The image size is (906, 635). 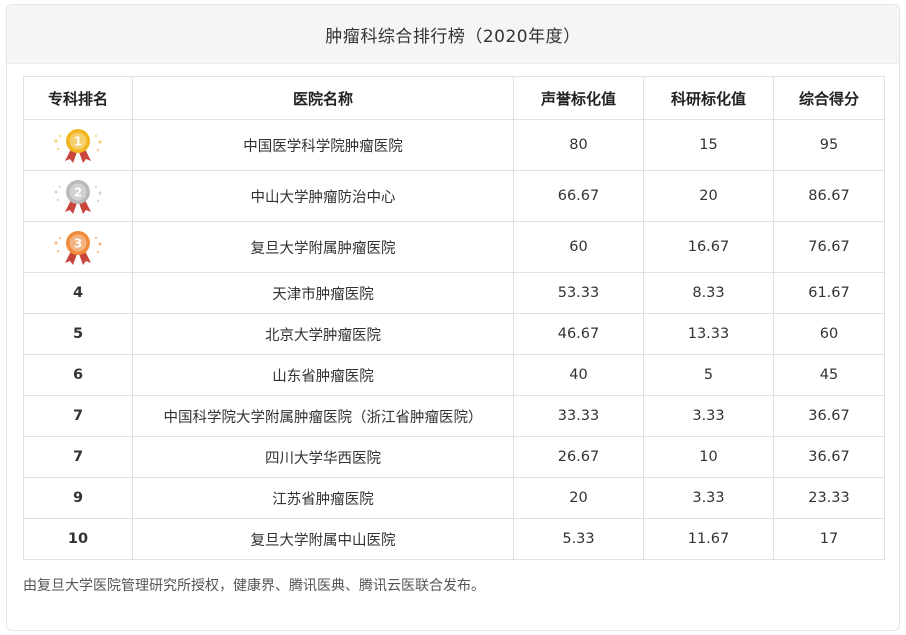 I want to click on research-cell: 16.67, so click(x=708, y=247).